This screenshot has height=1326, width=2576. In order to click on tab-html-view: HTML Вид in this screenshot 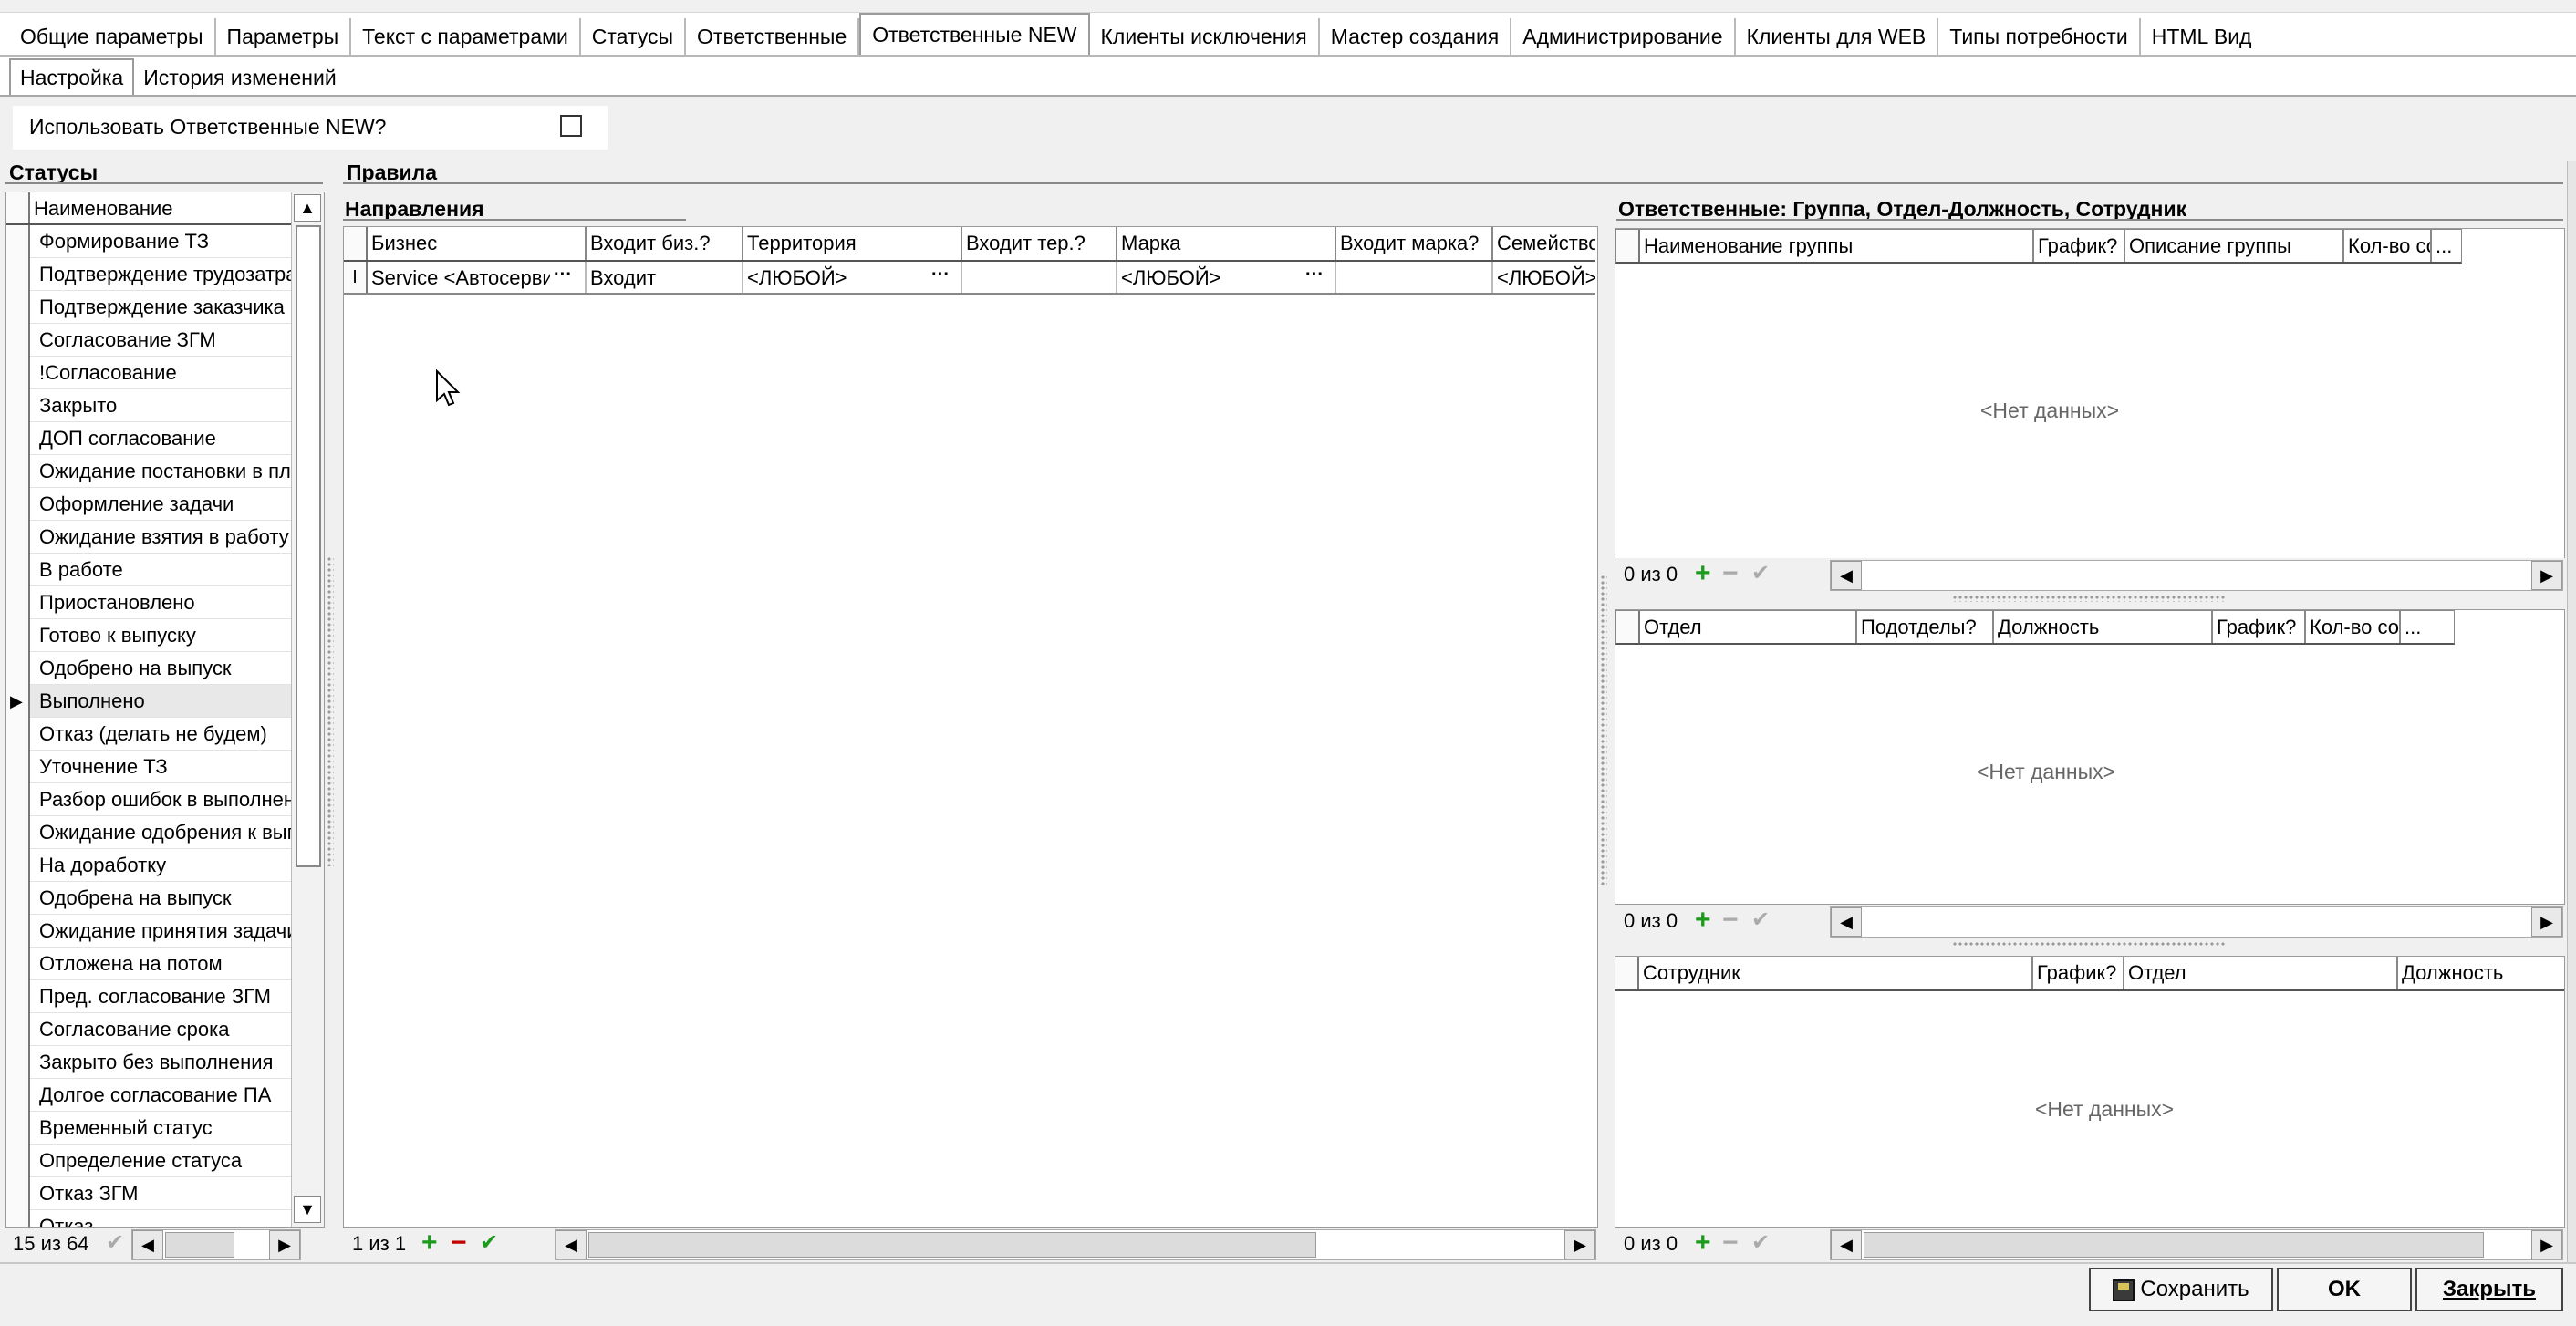, I will do `click(2202, 36)`.